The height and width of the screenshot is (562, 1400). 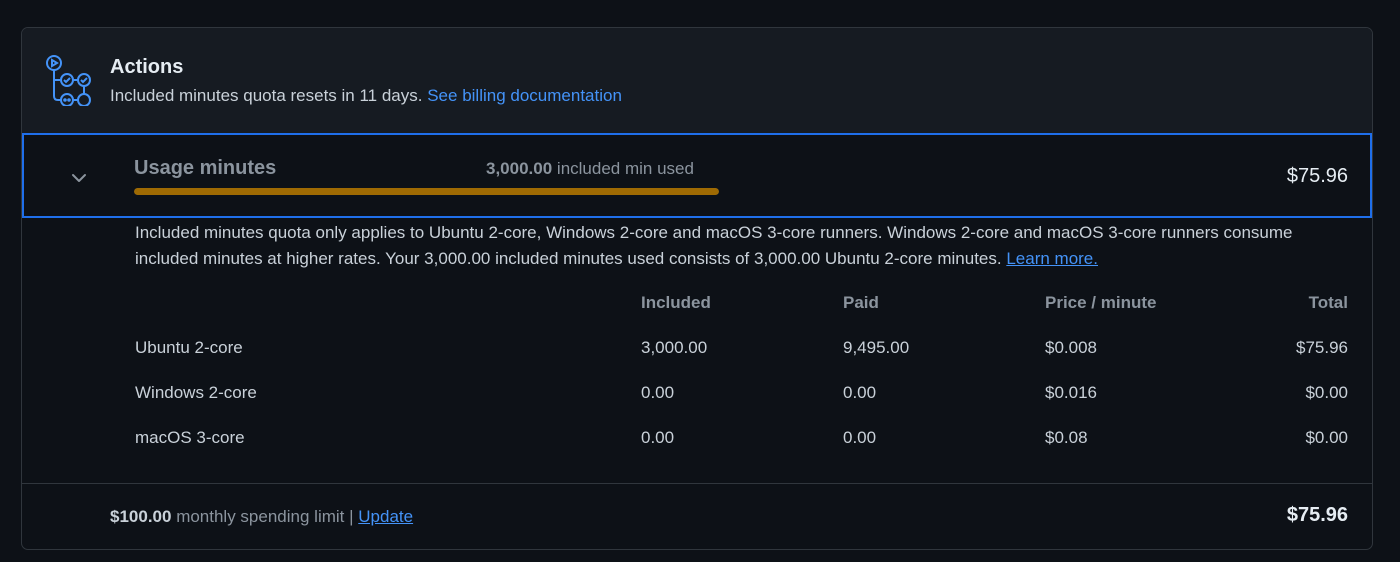 I want to click on spending-limit: $100.00 monthly spending limit | Update, so click(x=261, y=517).